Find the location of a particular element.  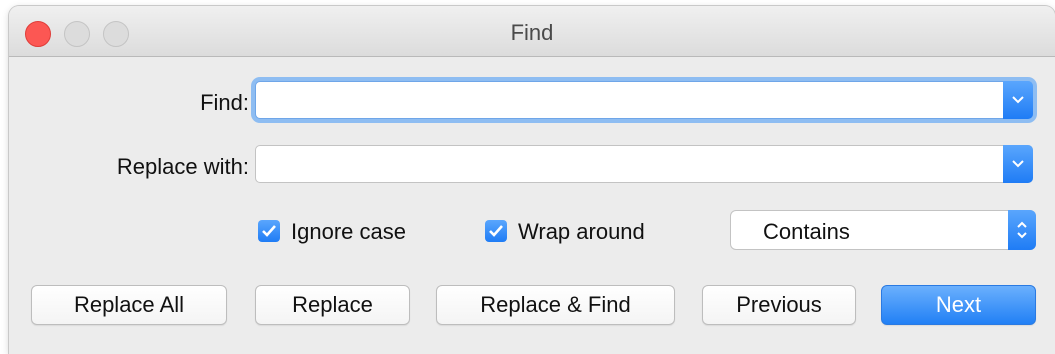

replace-combo-box is located at coordinates (644, 164).